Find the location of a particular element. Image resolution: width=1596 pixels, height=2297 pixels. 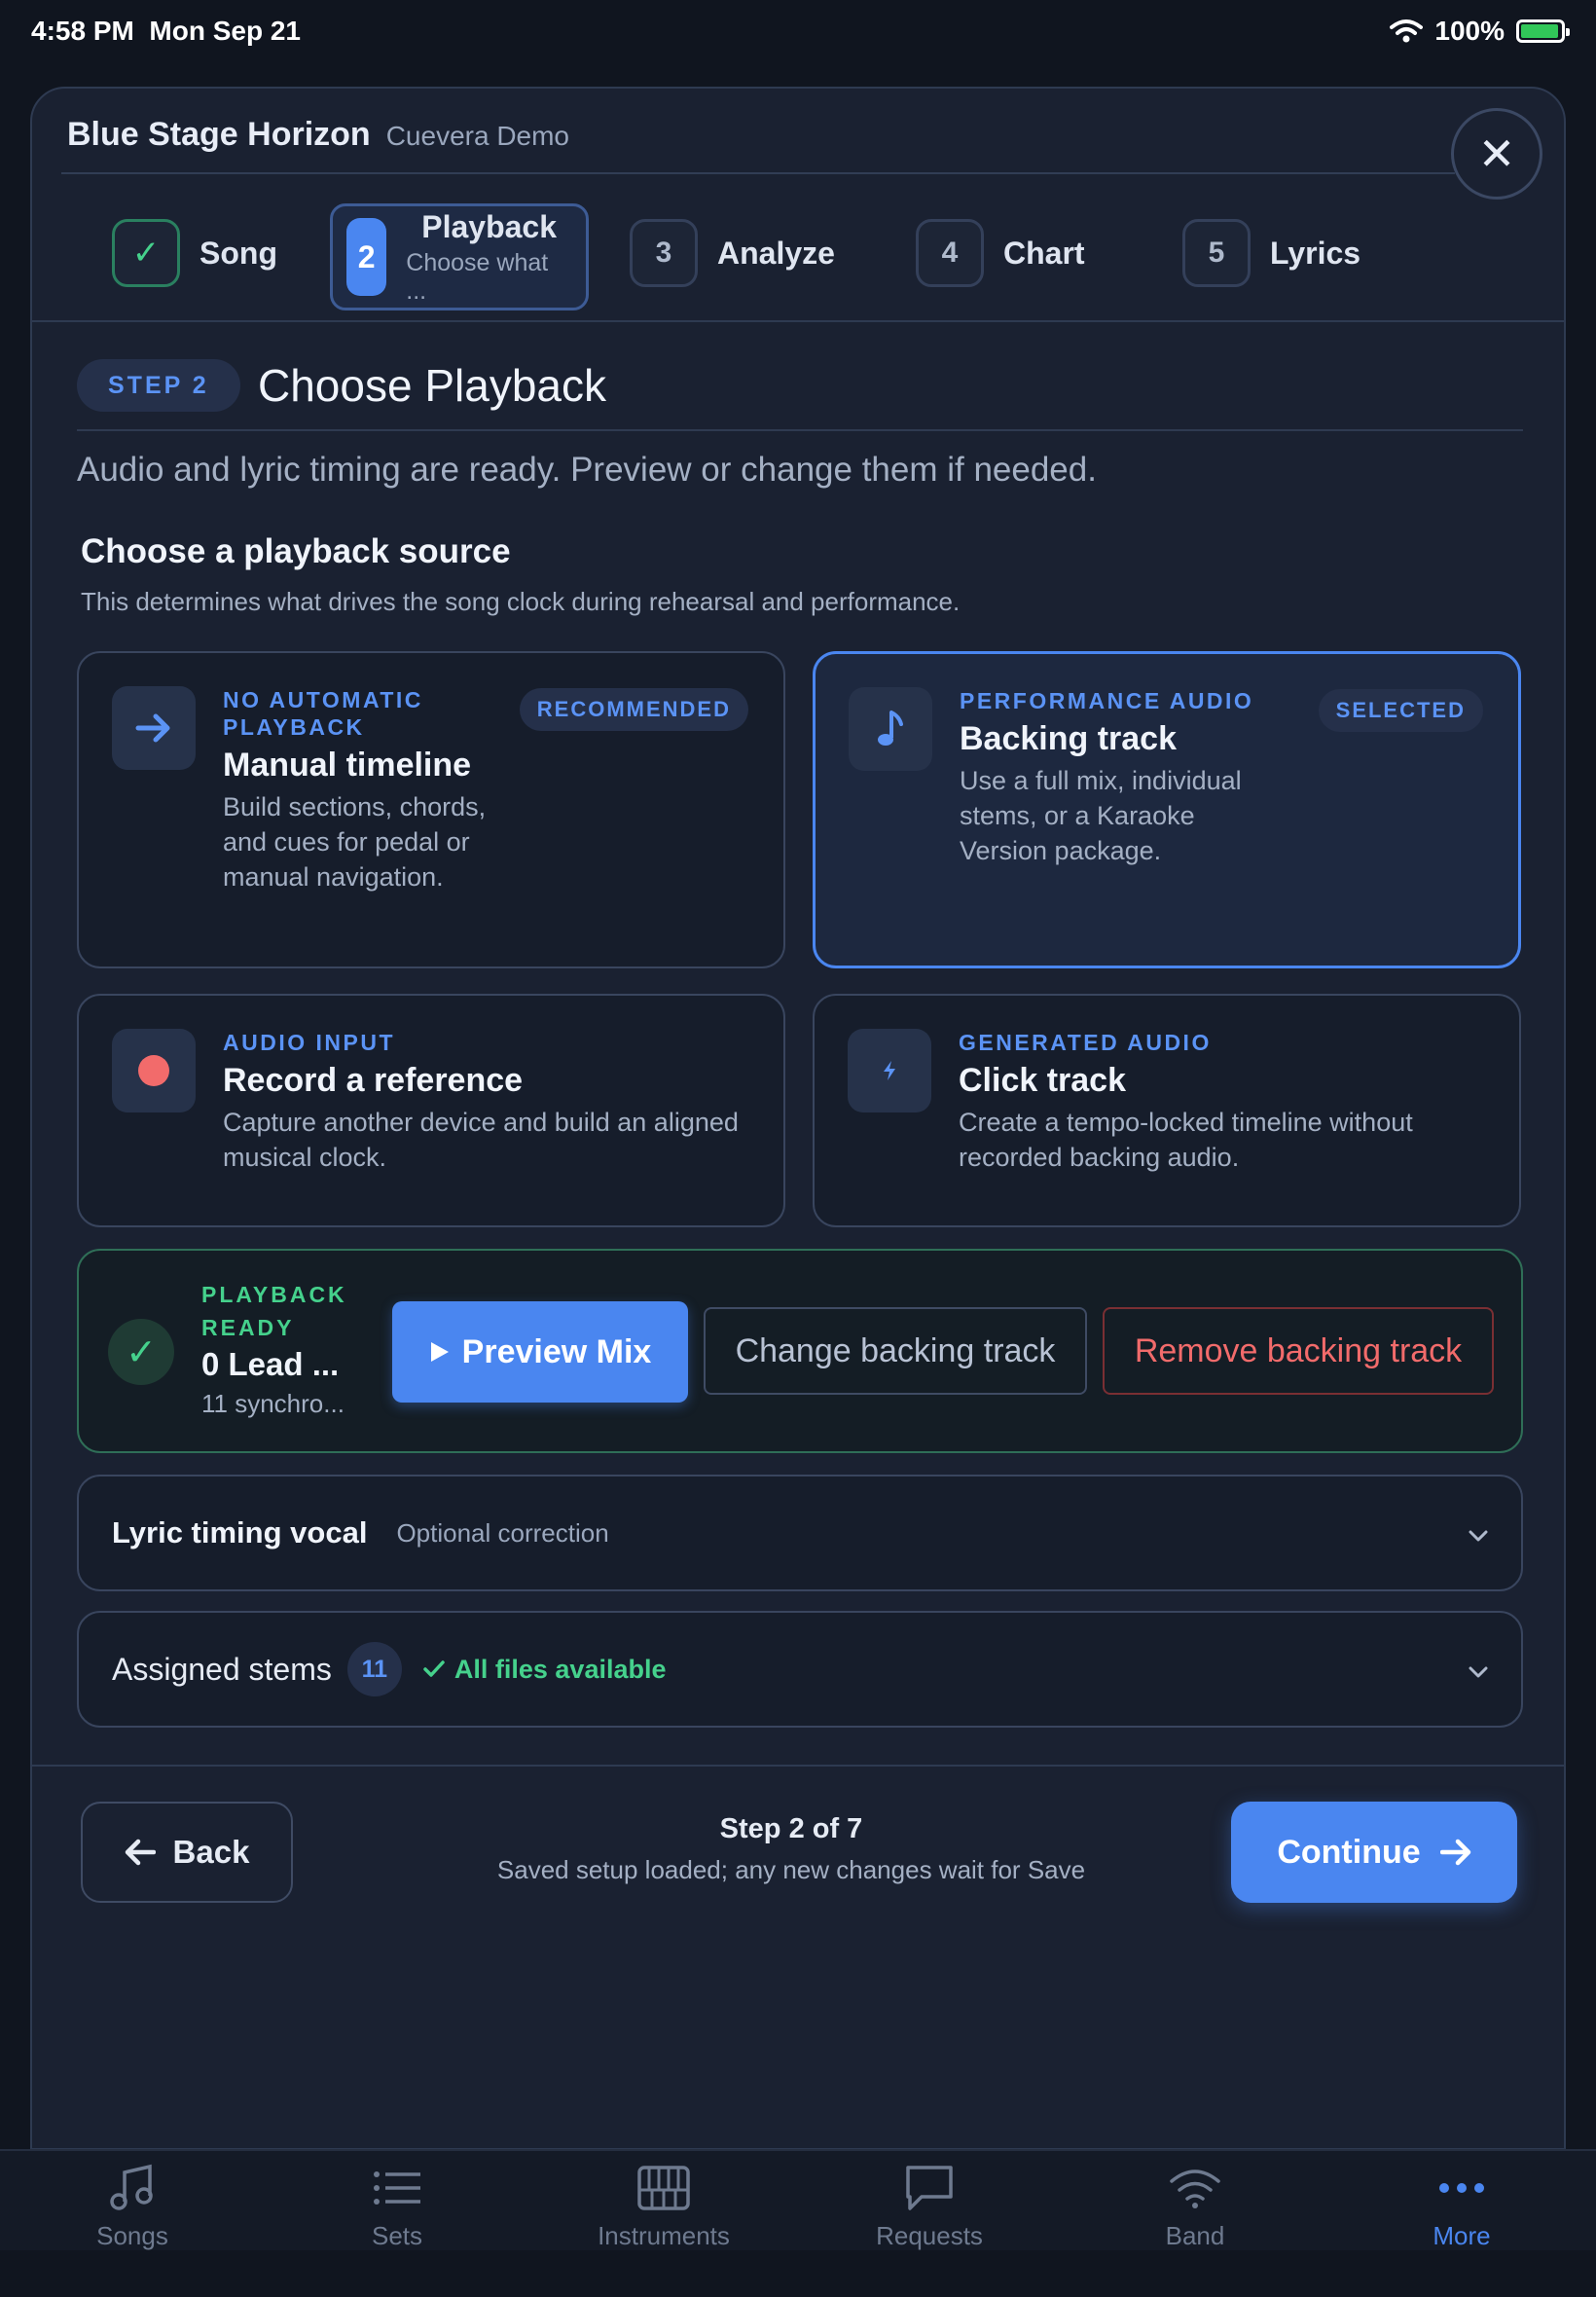

tab-label: Requests is located at coordinates (929, 2235).